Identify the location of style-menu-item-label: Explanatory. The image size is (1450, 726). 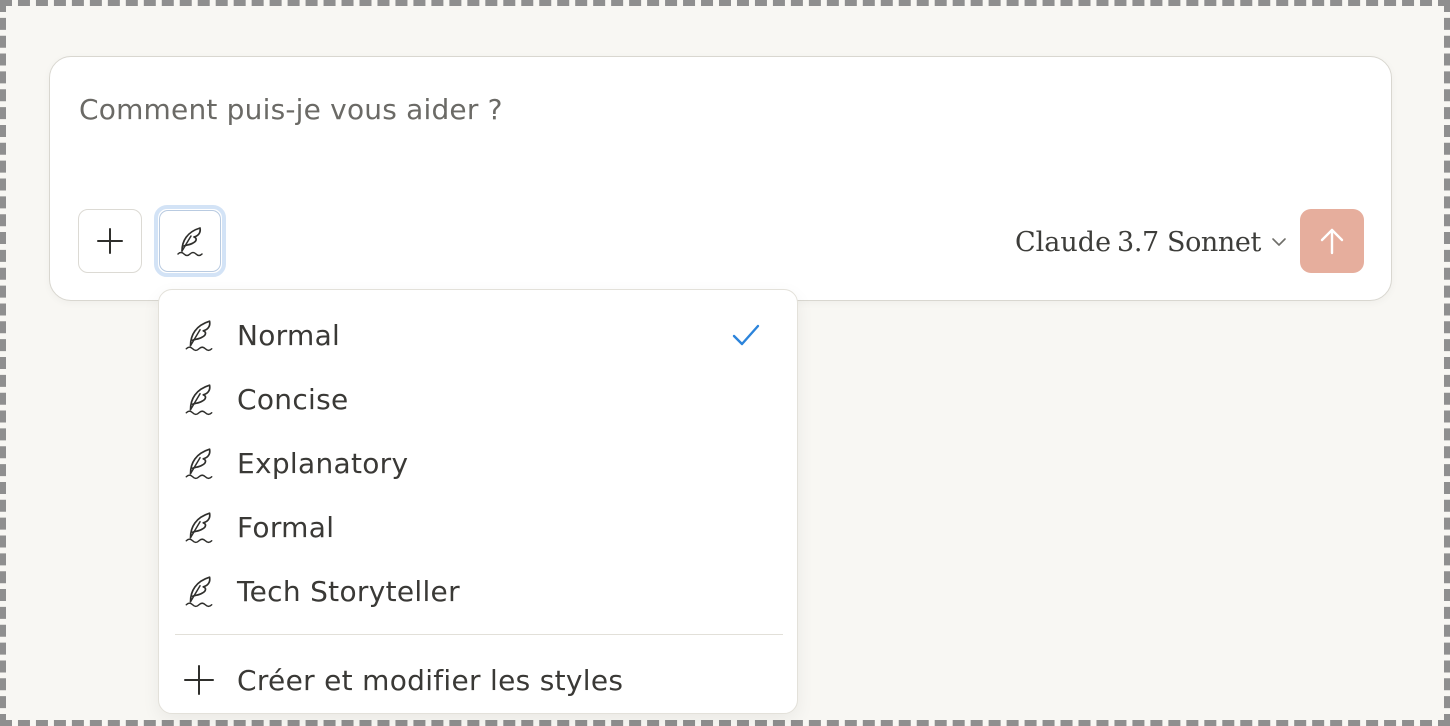
(323, 463).